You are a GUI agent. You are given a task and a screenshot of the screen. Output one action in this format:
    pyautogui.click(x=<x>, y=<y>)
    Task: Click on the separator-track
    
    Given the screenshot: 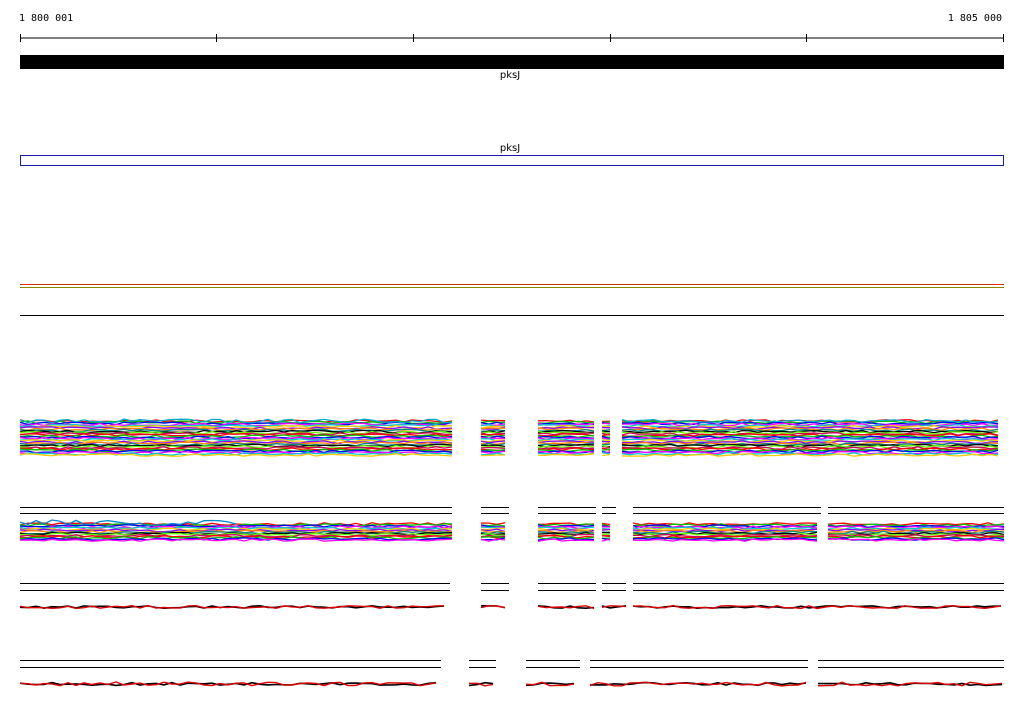 What is the action you would take?
    pyautogui.click(x=512, y=300)
    